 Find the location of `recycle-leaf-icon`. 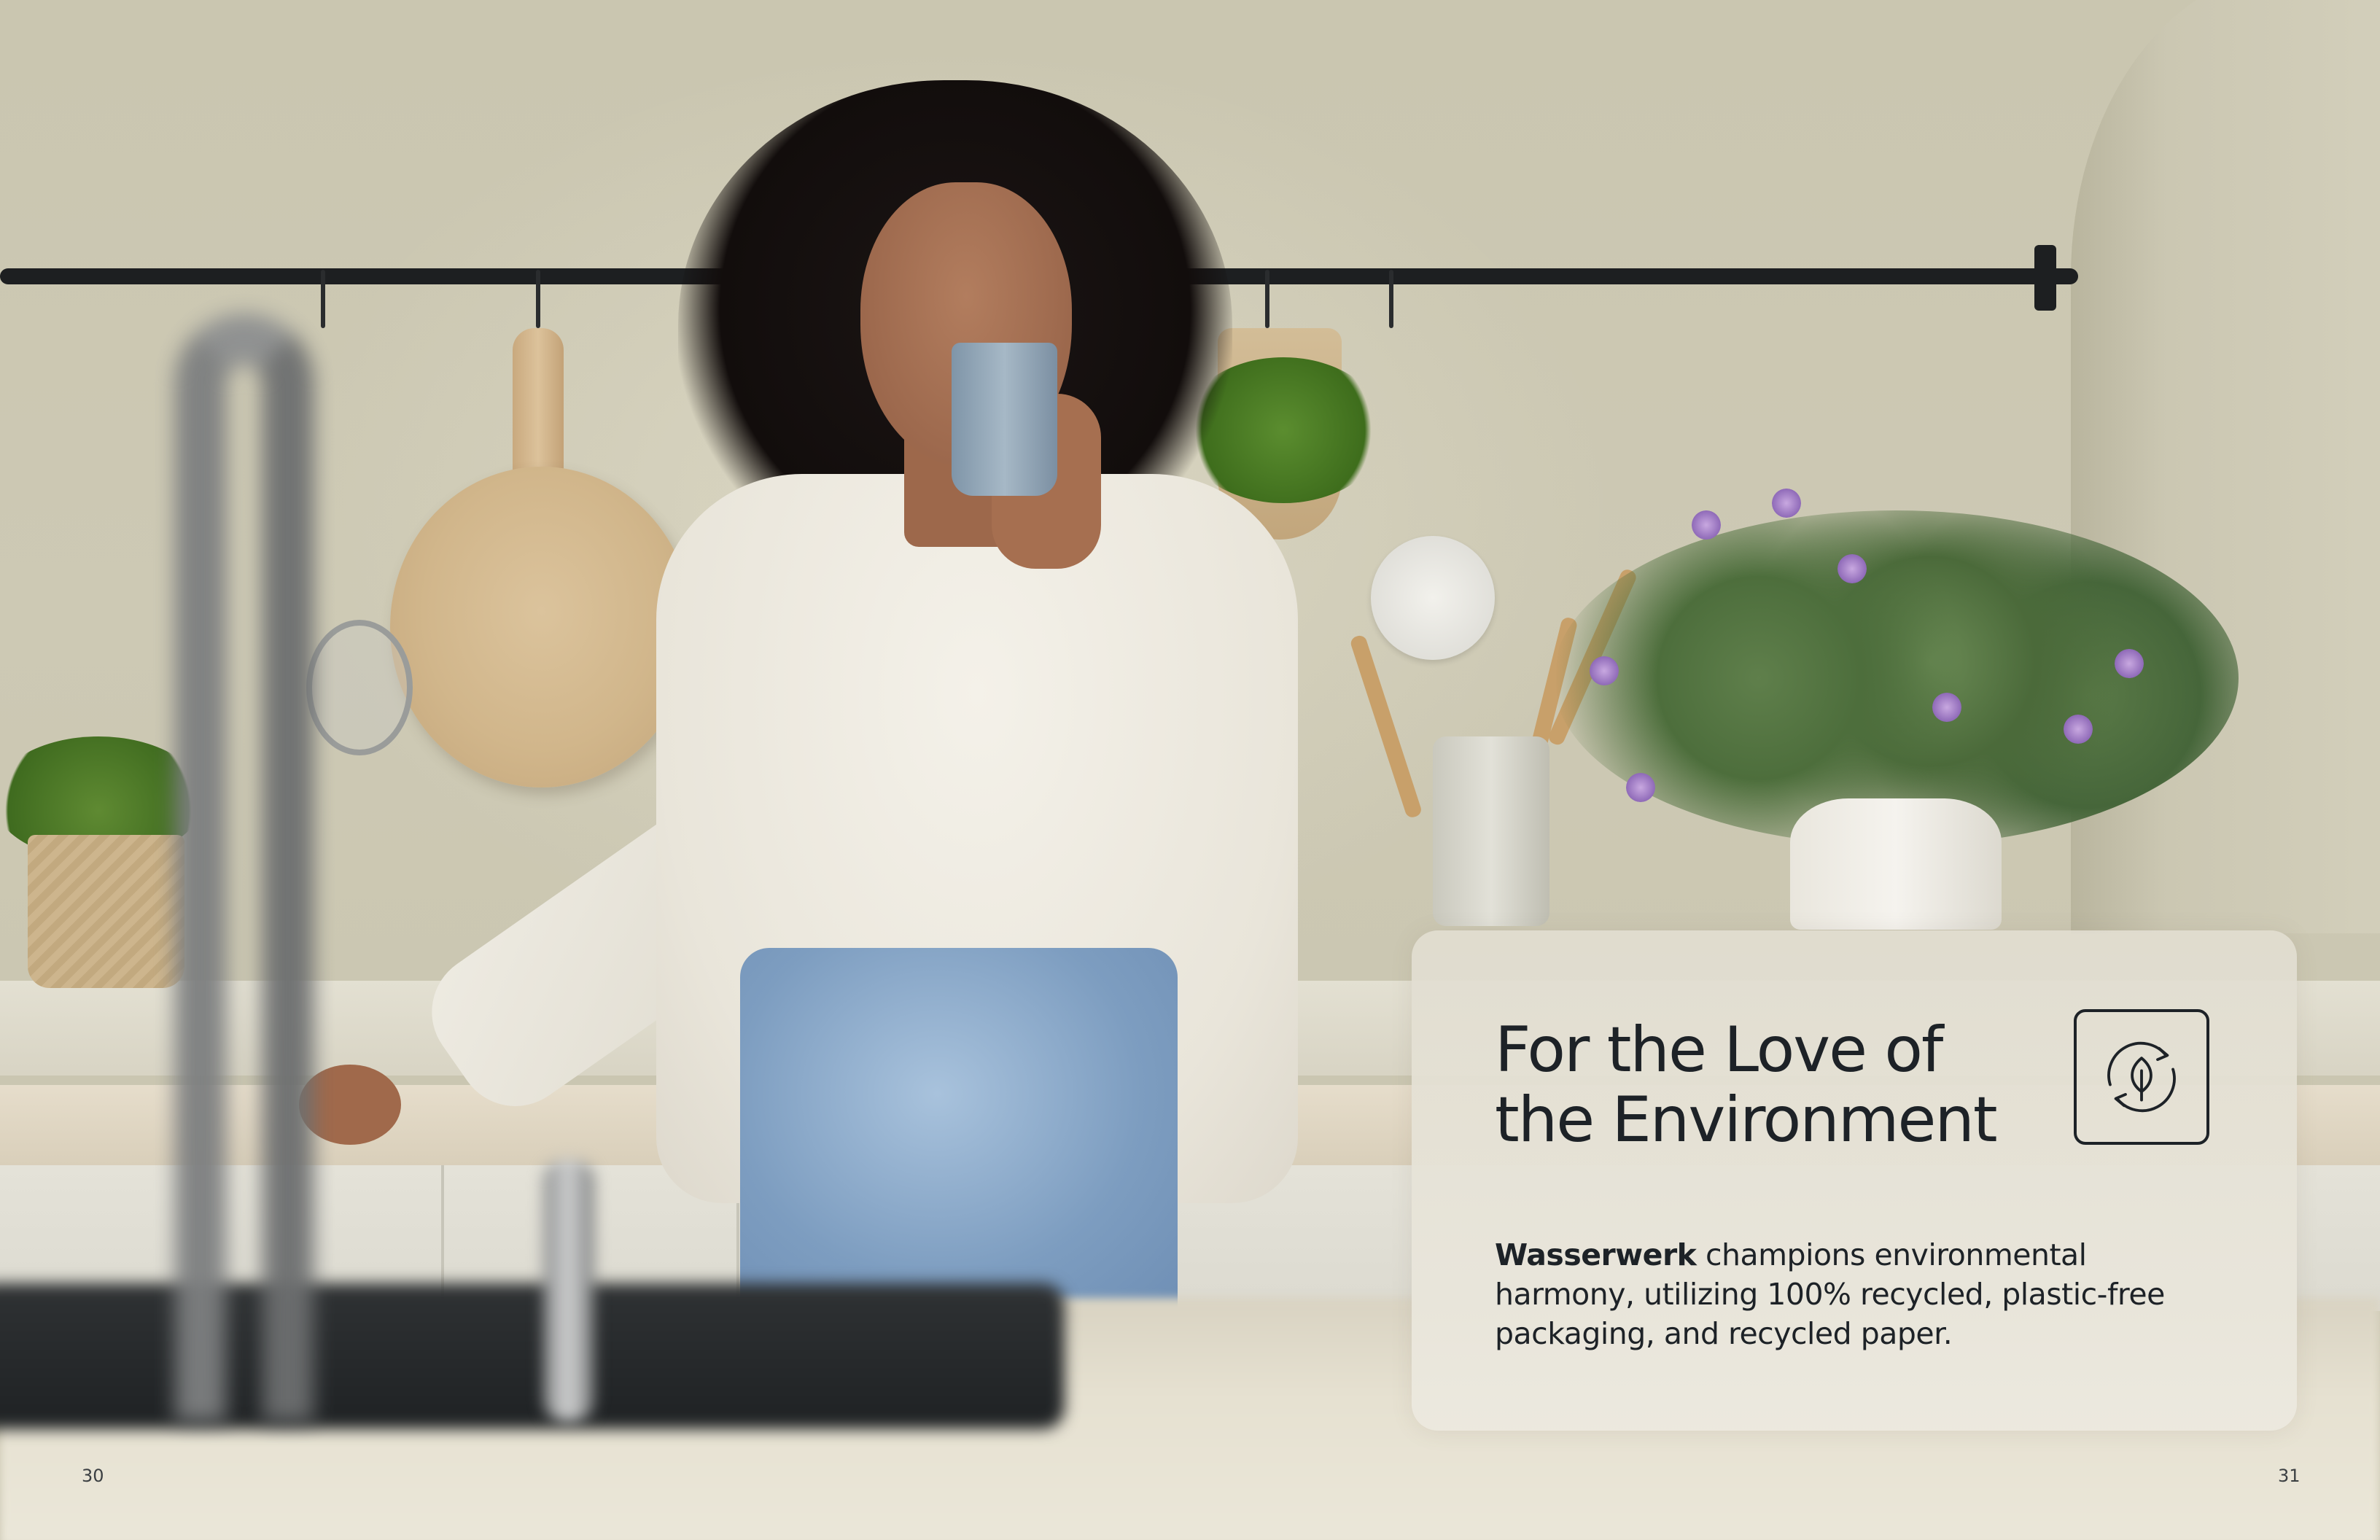

recycle-leaf-icon is located at coordinates (2141, 1077).